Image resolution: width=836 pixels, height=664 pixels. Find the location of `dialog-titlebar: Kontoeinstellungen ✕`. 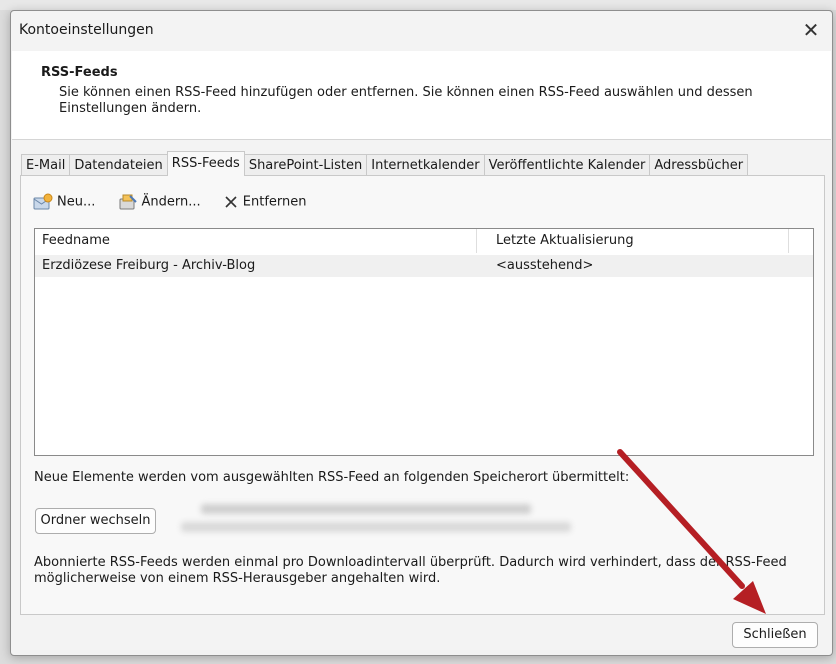

dialog-titlebar: Kontoeinstellungen ✕ is located at coordinates (421, 31).